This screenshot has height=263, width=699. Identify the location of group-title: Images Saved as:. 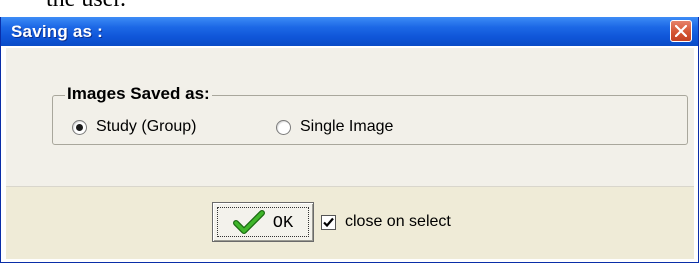
(138, 94).